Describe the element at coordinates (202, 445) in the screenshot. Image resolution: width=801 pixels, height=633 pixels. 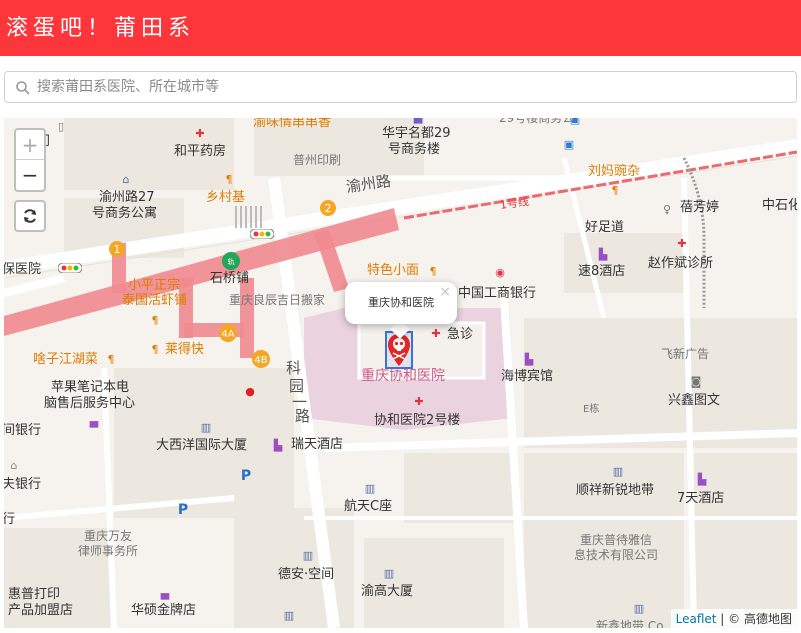
I see `map-label-daxiyang: 大西洋国际大厦` at that location.